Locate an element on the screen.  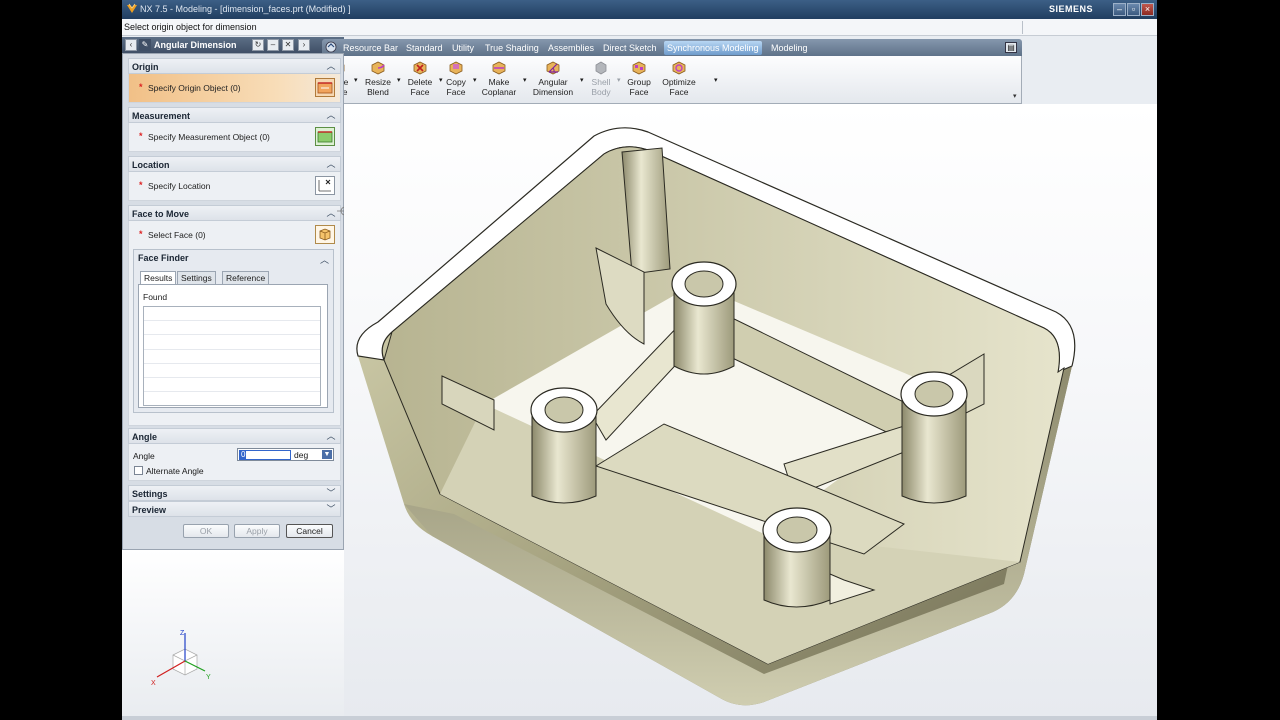
cancel-button: Cancel is located at coordinates (309, 531).